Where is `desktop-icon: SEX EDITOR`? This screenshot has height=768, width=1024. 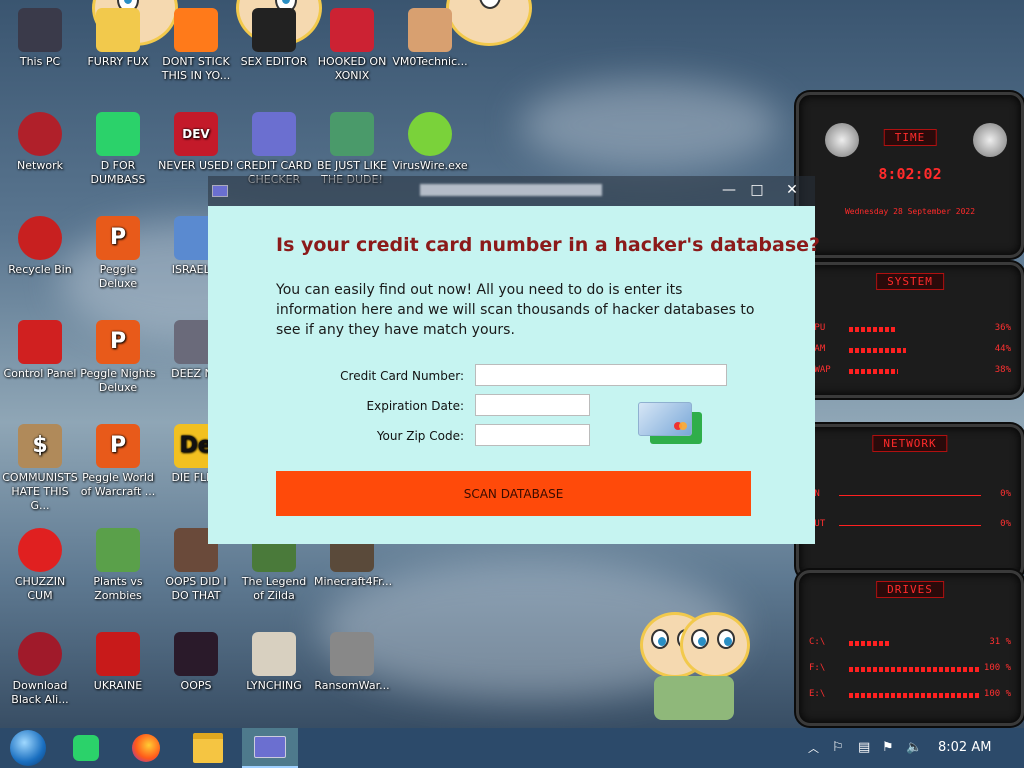
desktop-icon: SEX EDITOR is located at coordinates (274, 38).